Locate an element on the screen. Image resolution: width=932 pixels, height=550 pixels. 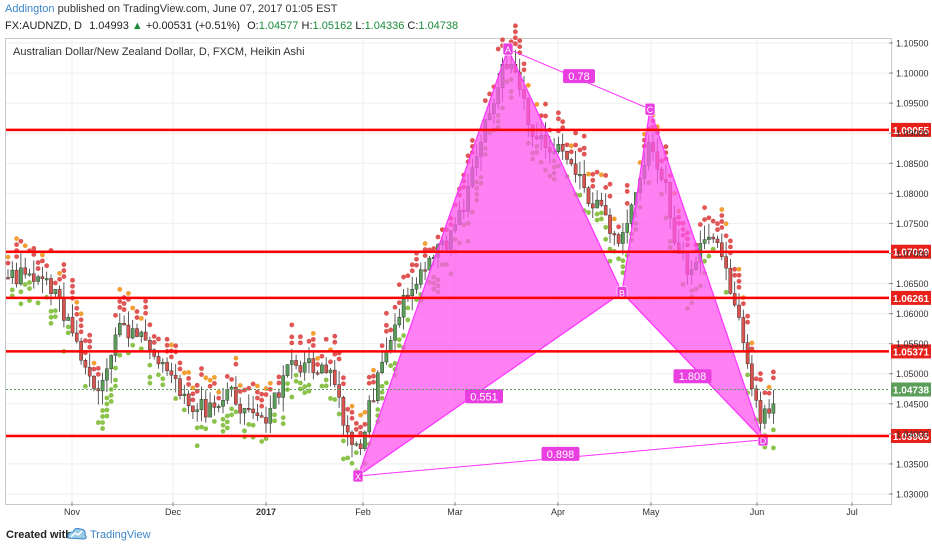
price-tick-label: 1.07500 is located at coordinates (912, 224).